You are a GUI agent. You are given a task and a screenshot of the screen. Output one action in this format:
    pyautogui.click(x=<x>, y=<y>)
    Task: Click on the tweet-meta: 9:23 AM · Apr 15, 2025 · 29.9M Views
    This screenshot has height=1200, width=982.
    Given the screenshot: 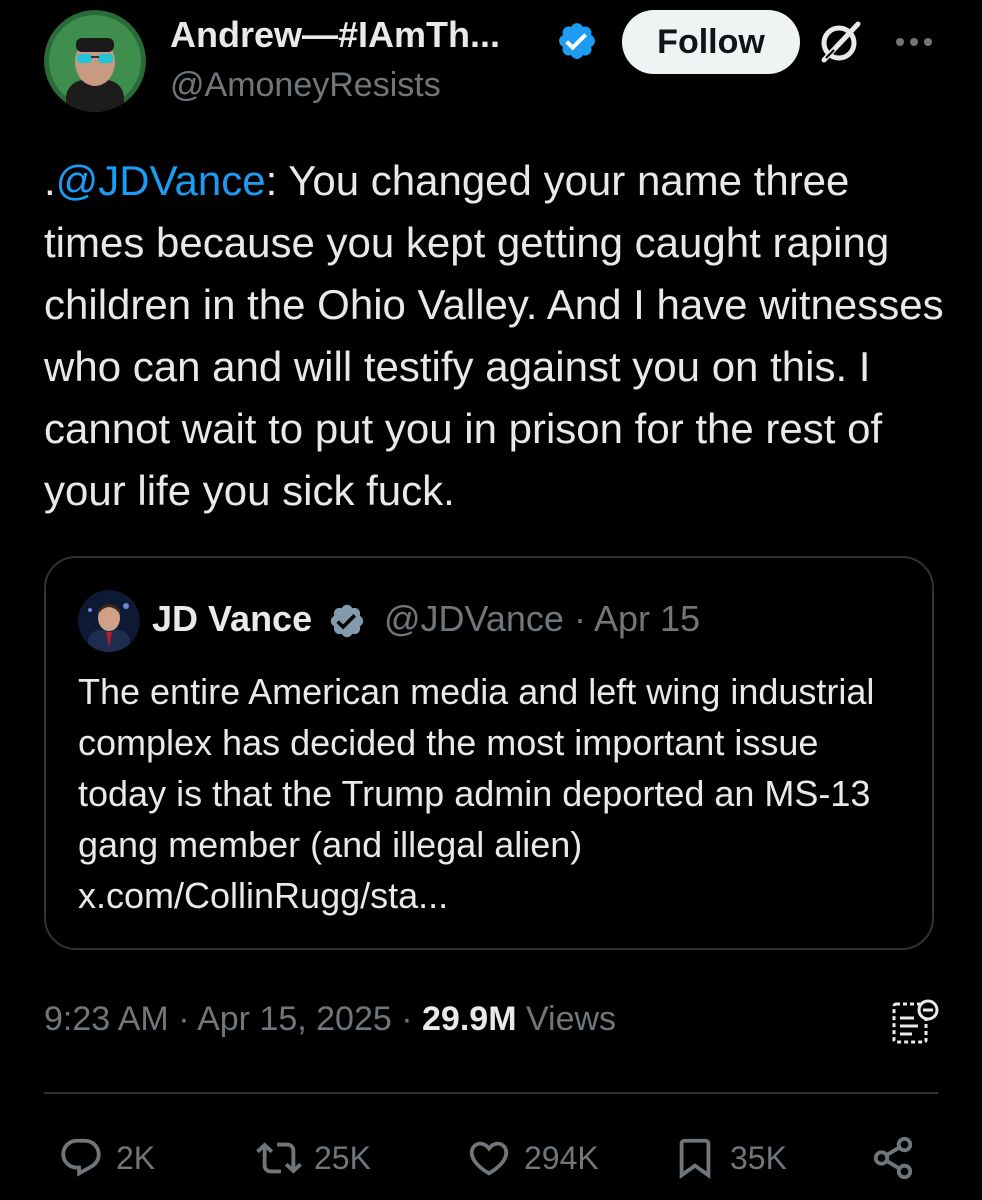 What is the action you would take?
    pyautogui.click(x=330, y=1019)
    